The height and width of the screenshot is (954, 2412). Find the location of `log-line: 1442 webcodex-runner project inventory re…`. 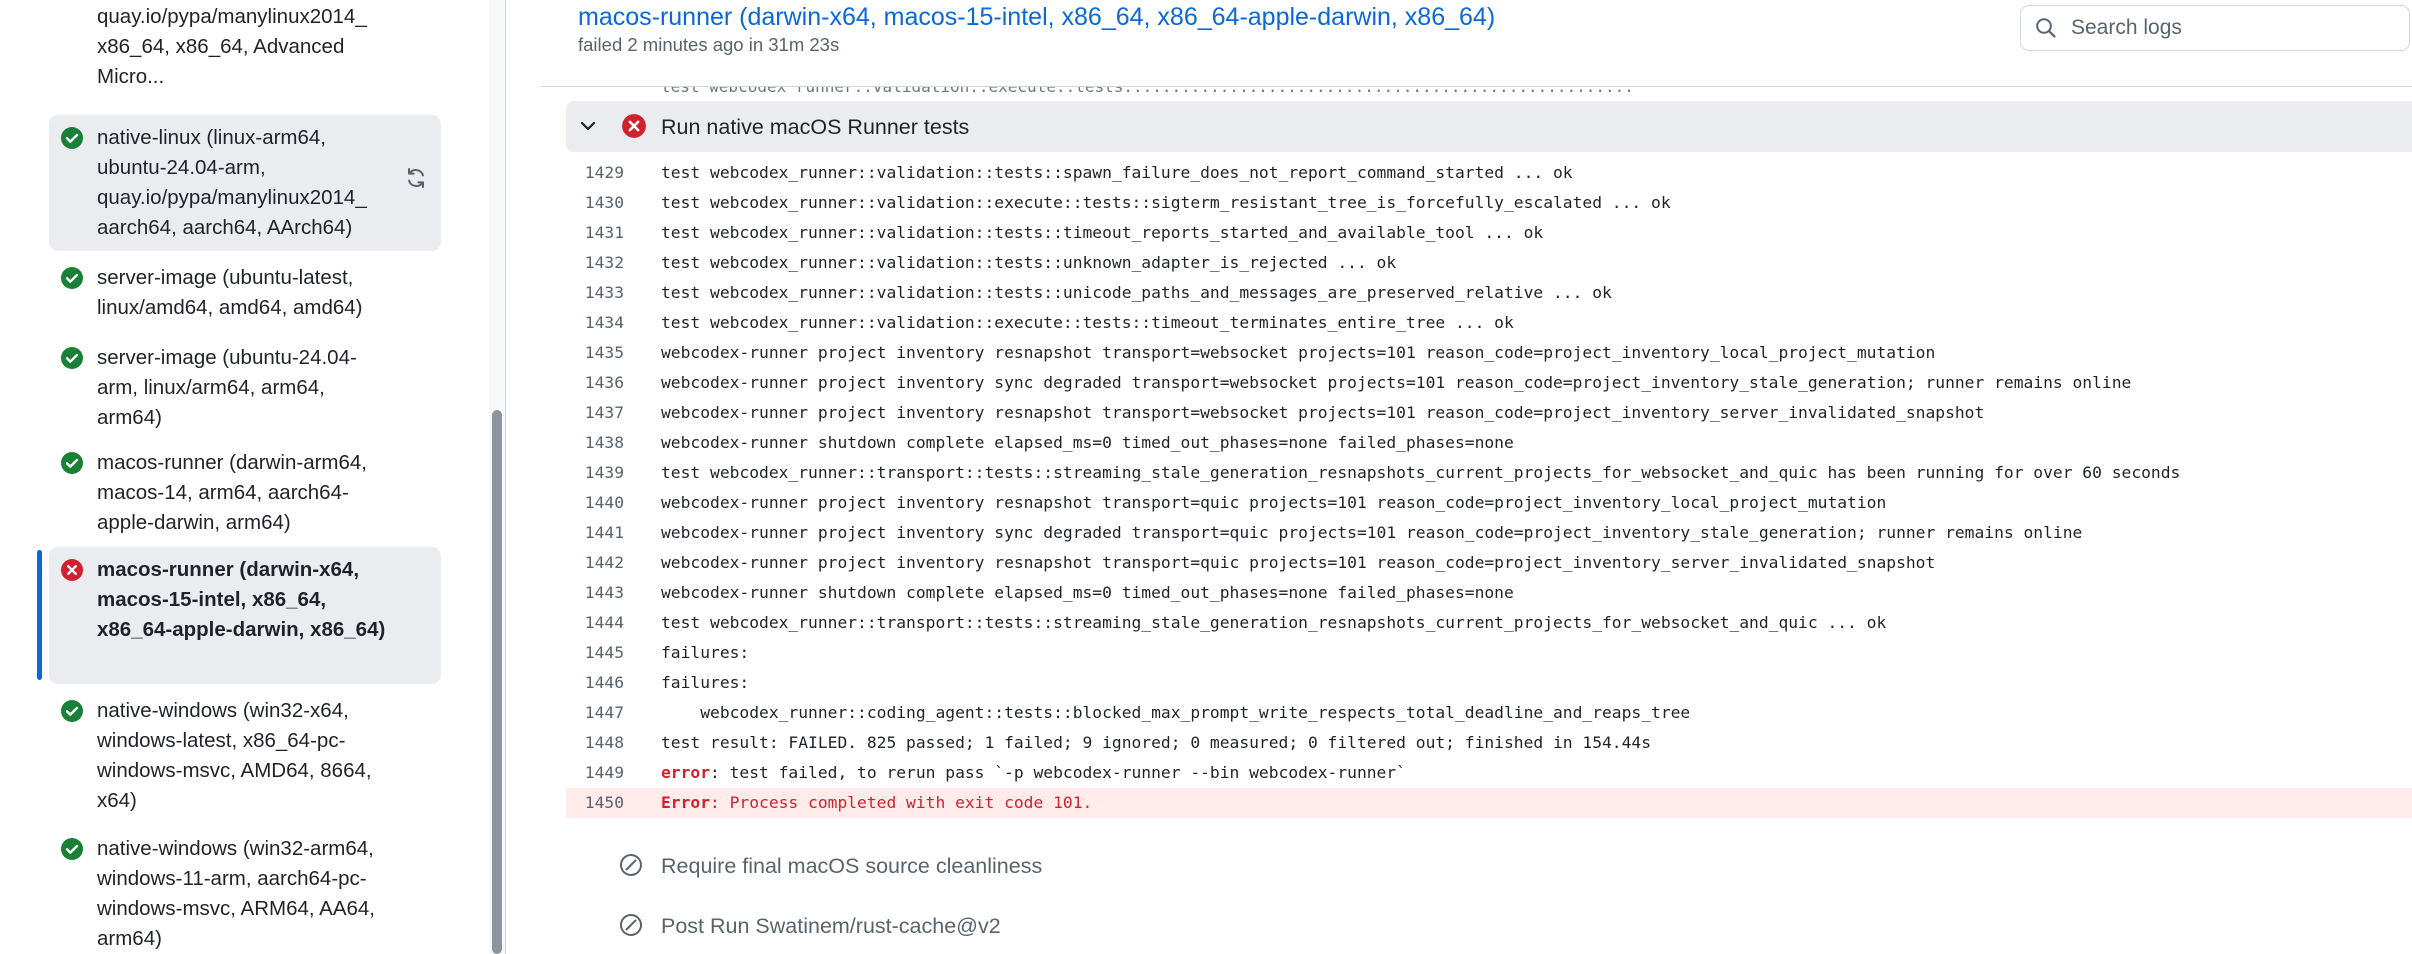

log-line: 1442 webcodex-runner project inventory re… is located at coordinates (1489, 563).